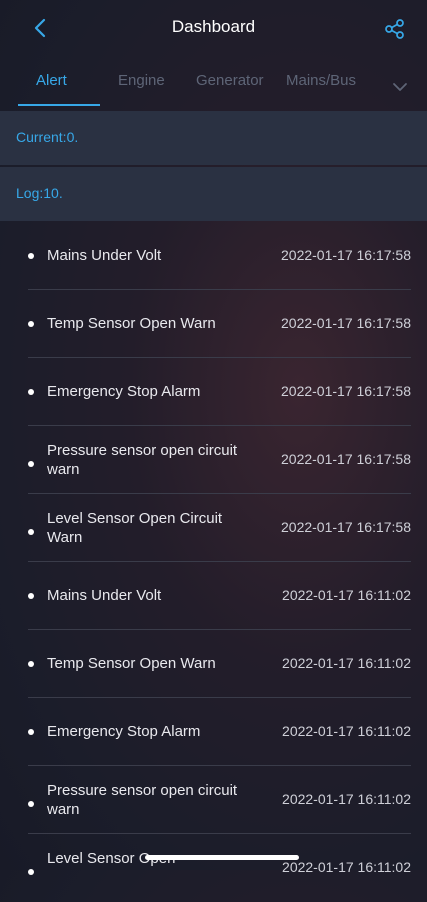 The height and width of the screenshot is (902, 427). I want to click on current-alerts-count: Current:0., so click(47, 137).